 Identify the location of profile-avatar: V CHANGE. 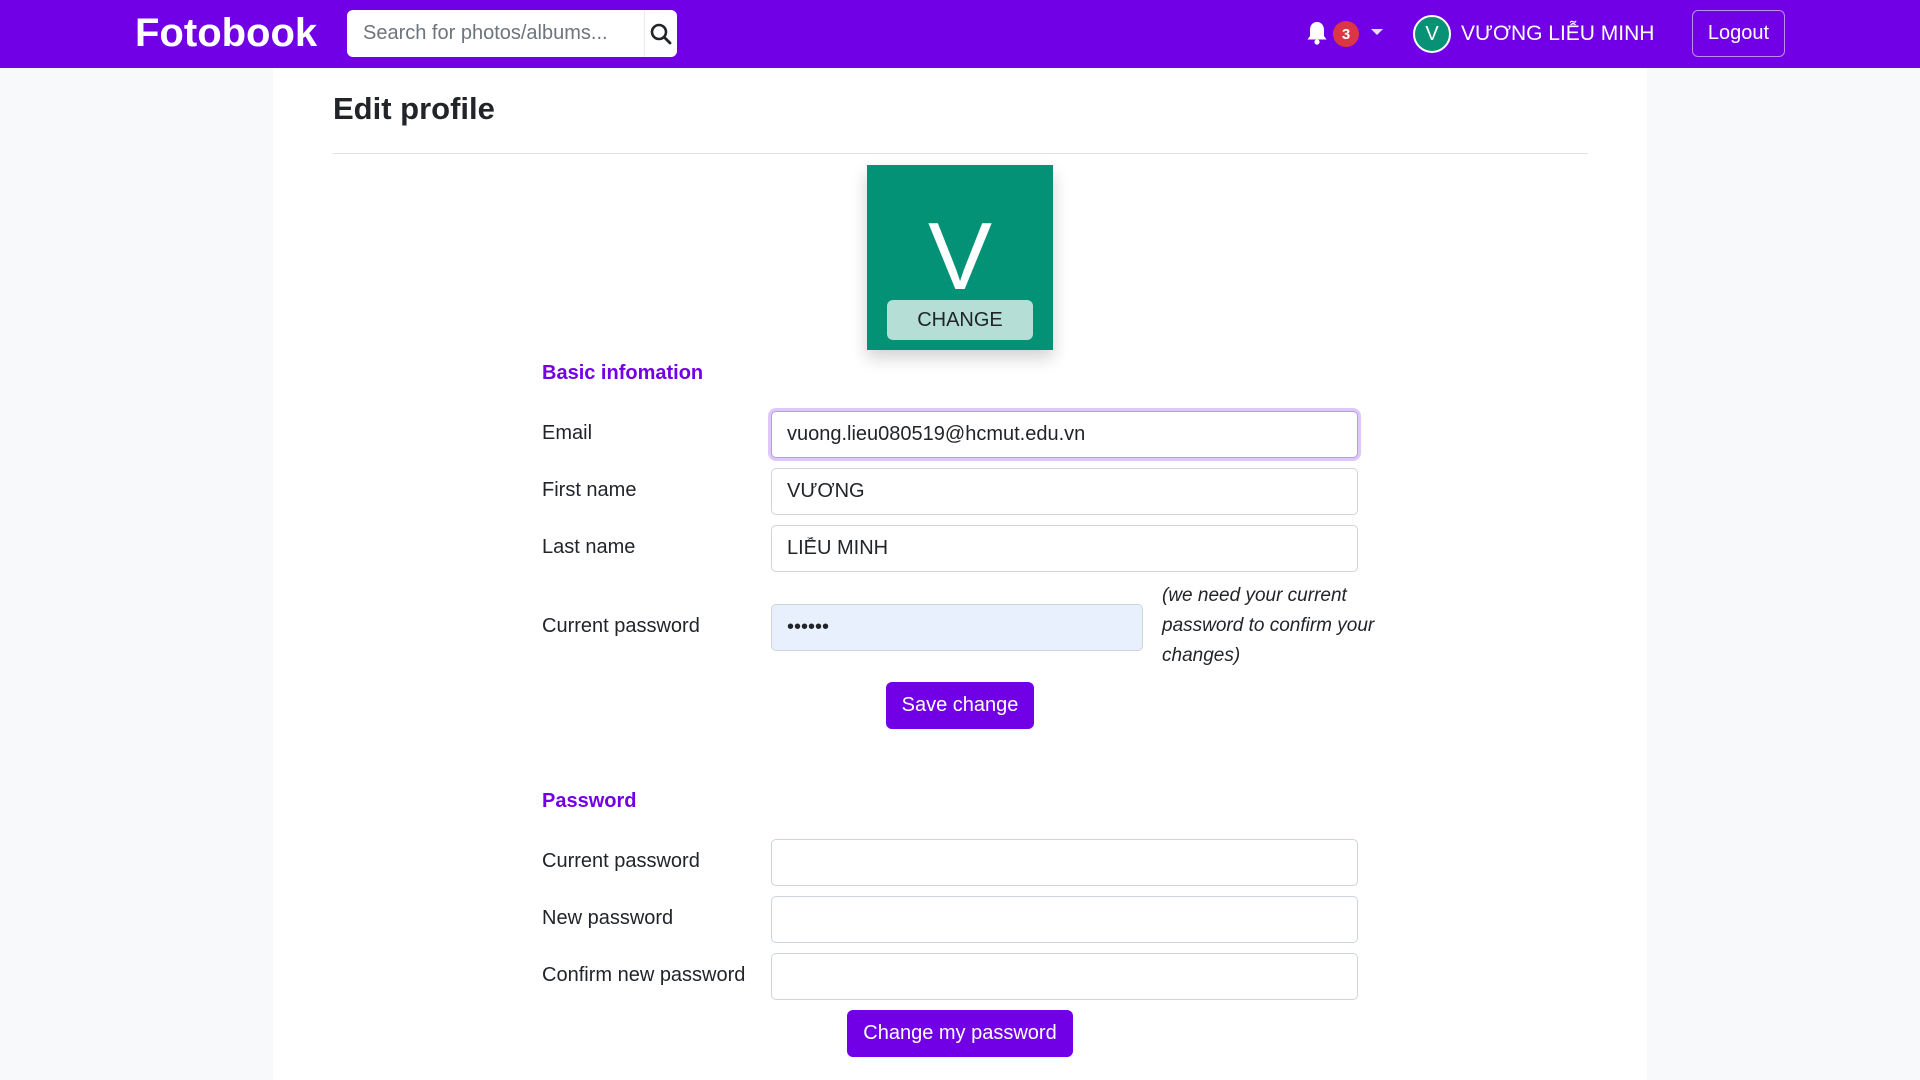
(960, 257).